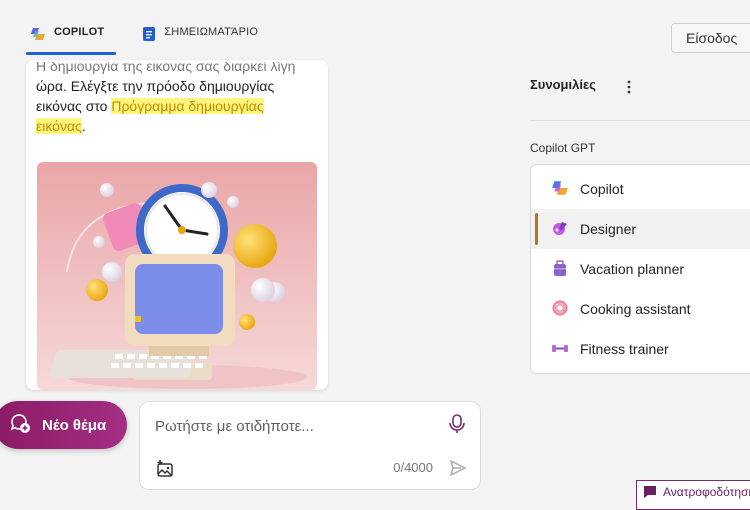 This screenshot has width=750, height=510. What do you see at coordinates (706, 492) in the screenshot?
I see `feedback-label: Ανατροφοδότηση` at bounding box center [706, 492].